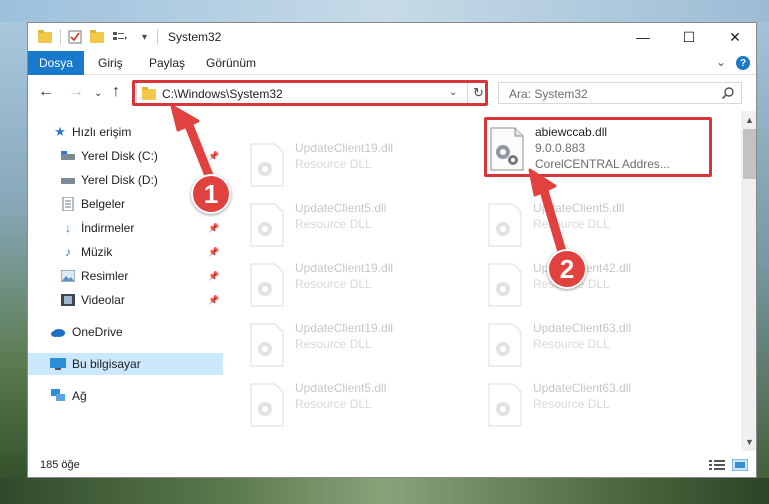 This screenshot has height=504, width=769. What do you see at coordinates (717, 465) in the screenshot?
I see `details-view-icon` at bounding box center [717, 465].